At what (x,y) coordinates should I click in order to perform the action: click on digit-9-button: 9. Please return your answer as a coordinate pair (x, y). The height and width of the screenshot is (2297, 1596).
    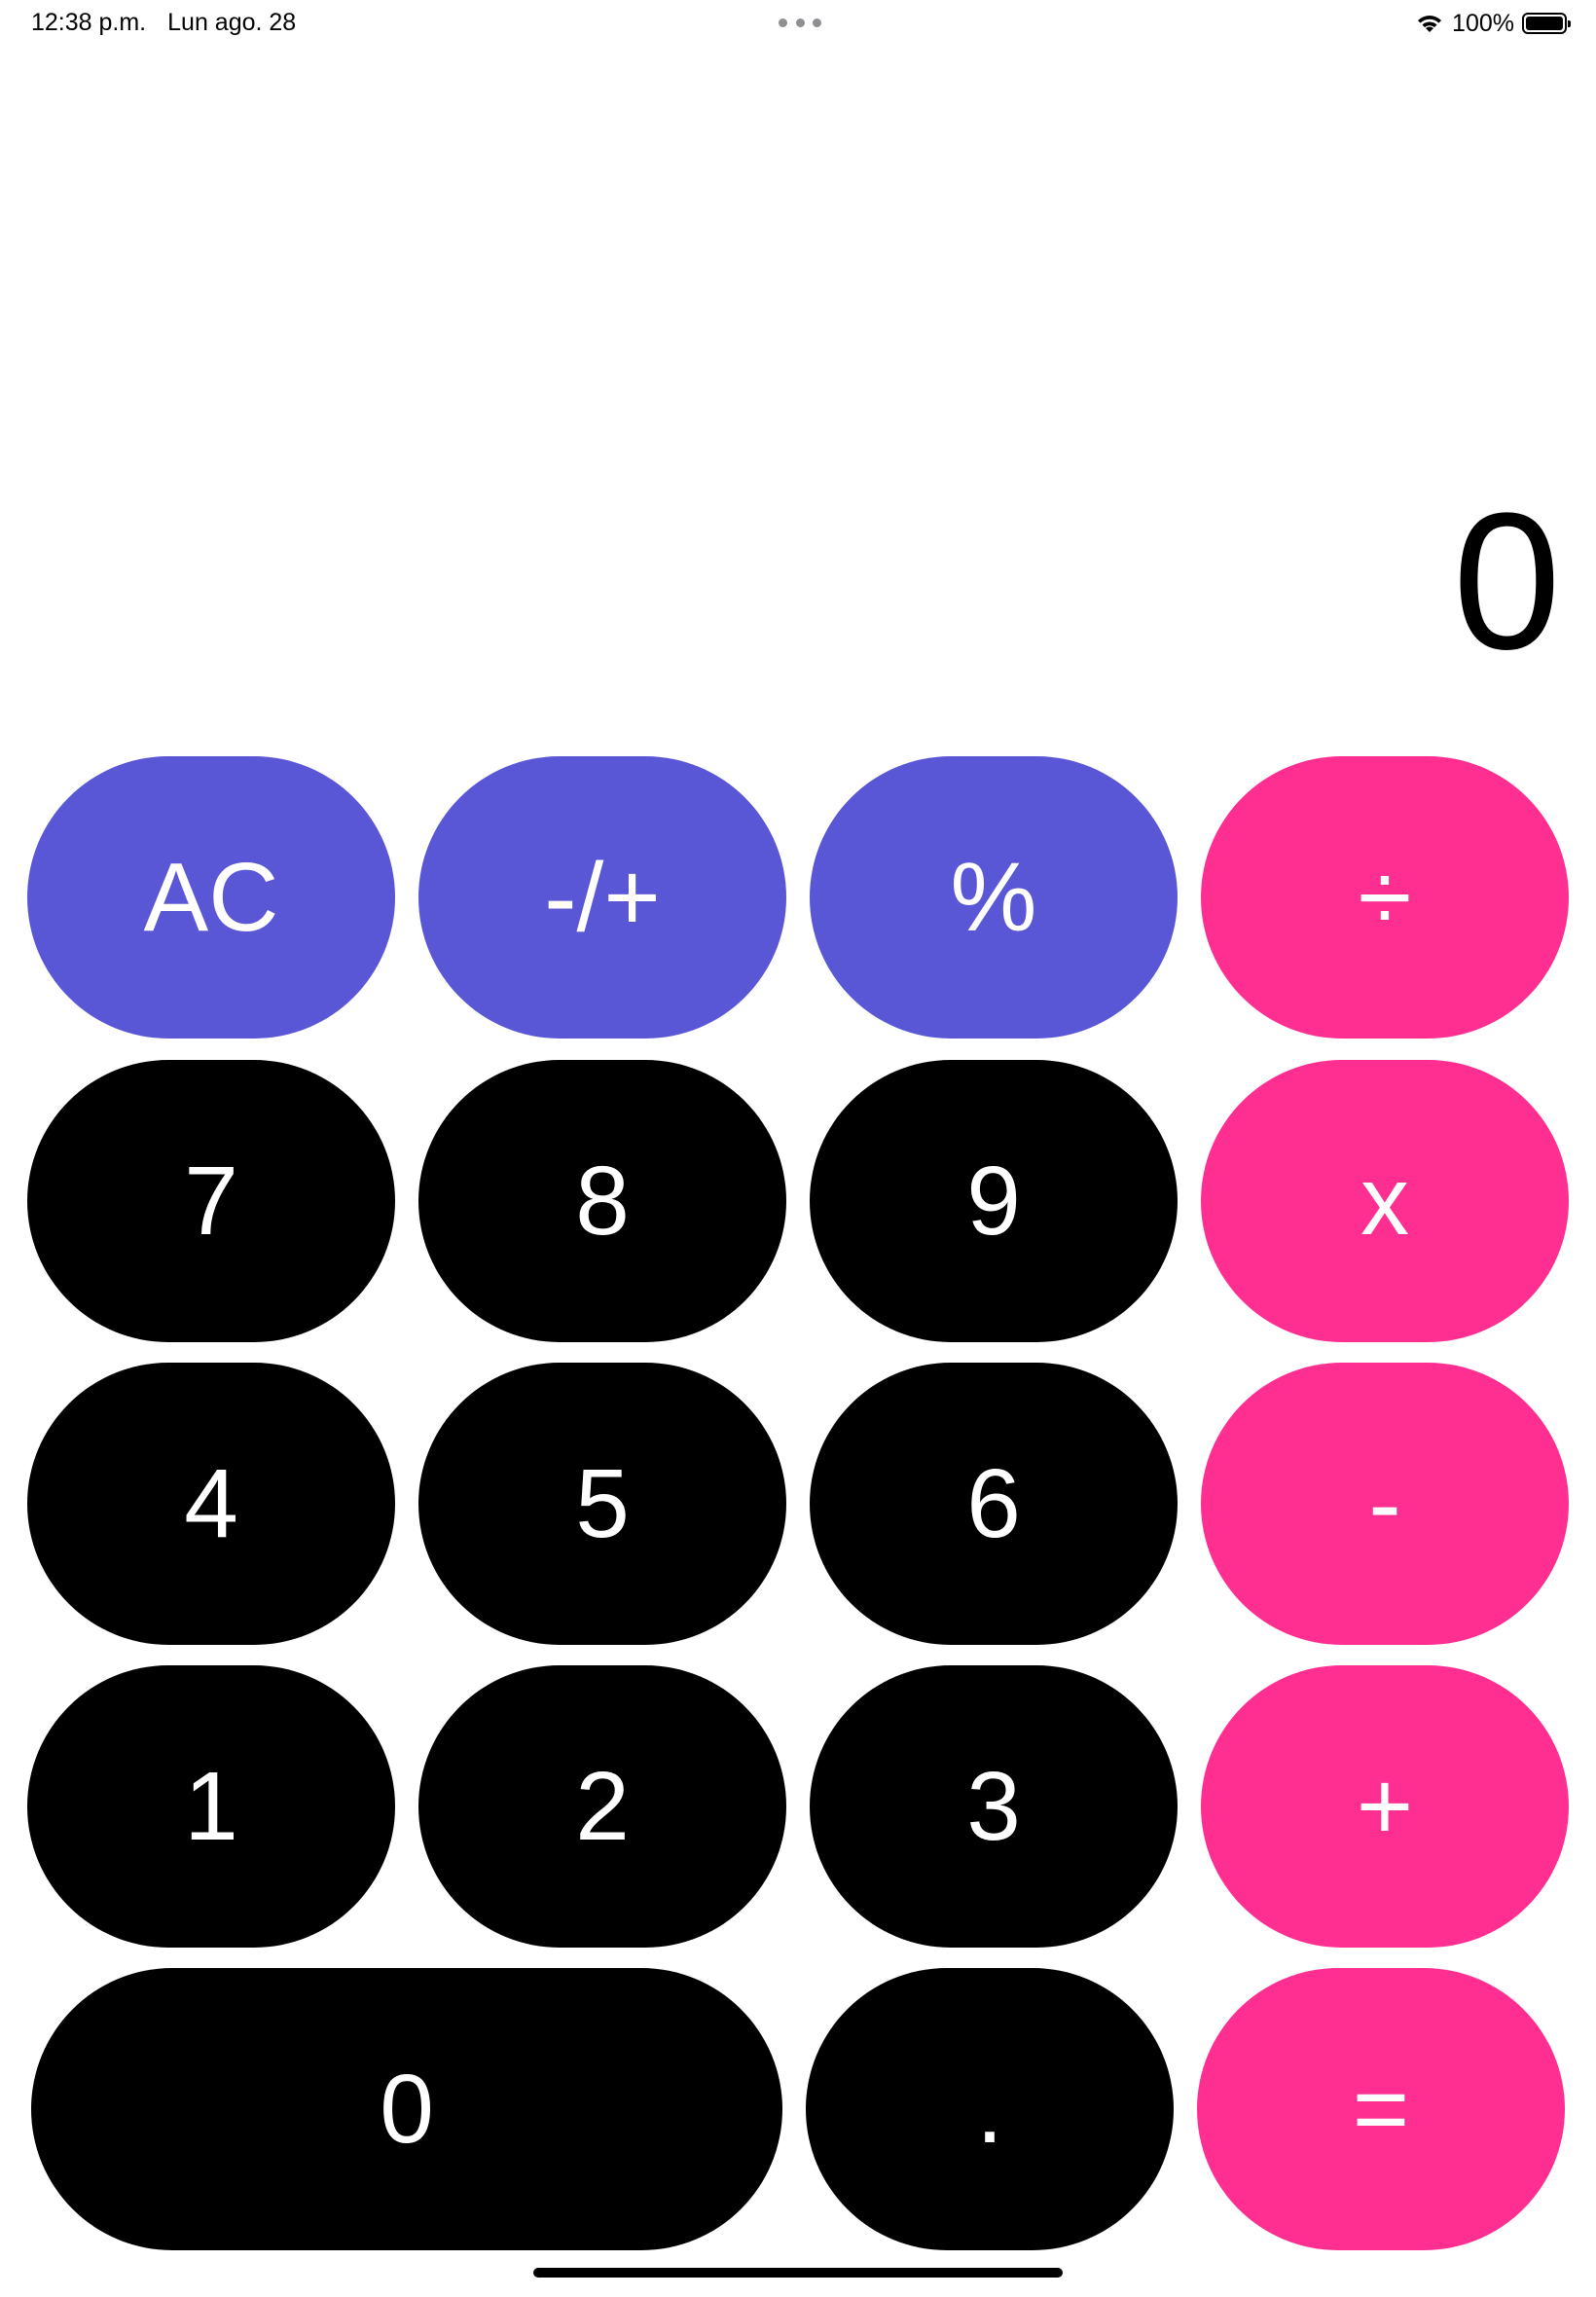
    Looking at the image, I should click on (994, 1201).